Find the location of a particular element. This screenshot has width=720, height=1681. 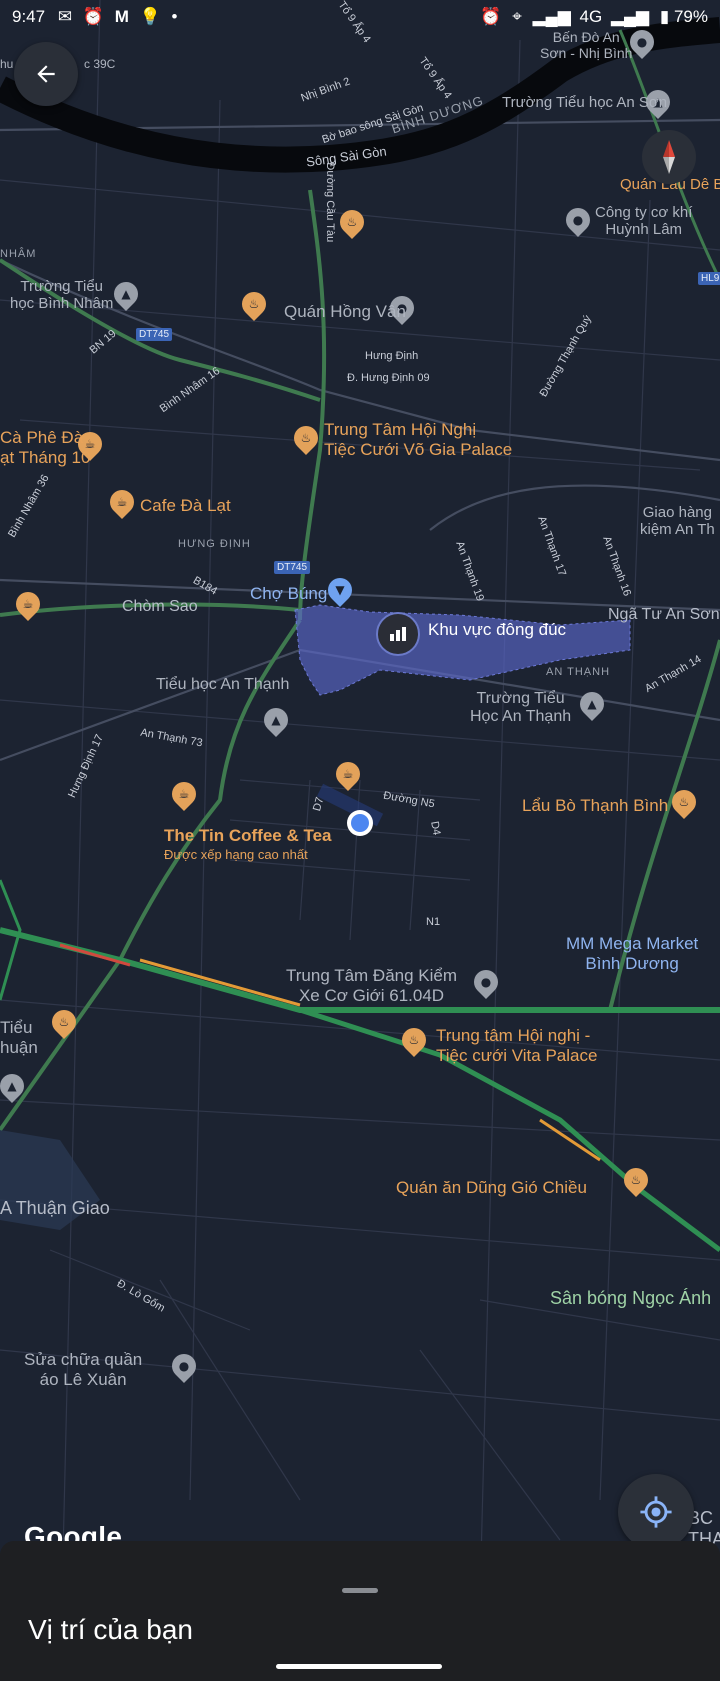

gmail-icon: M is located at coordinates (121, 16).